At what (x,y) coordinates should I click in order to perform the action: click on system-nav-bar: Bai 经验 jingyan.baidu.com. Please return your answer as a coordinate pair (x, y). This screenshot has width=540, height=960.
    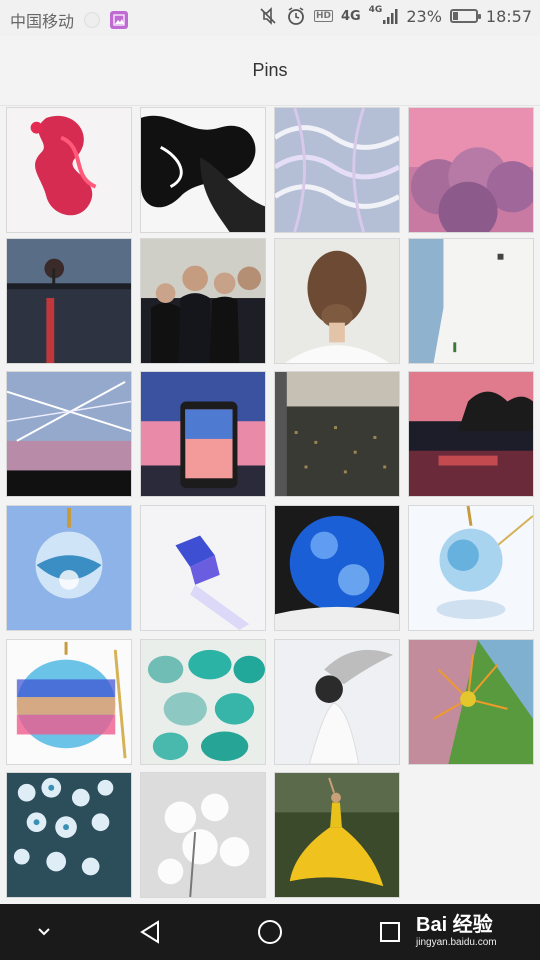
    Looking at the image, I should click on (270, 932).